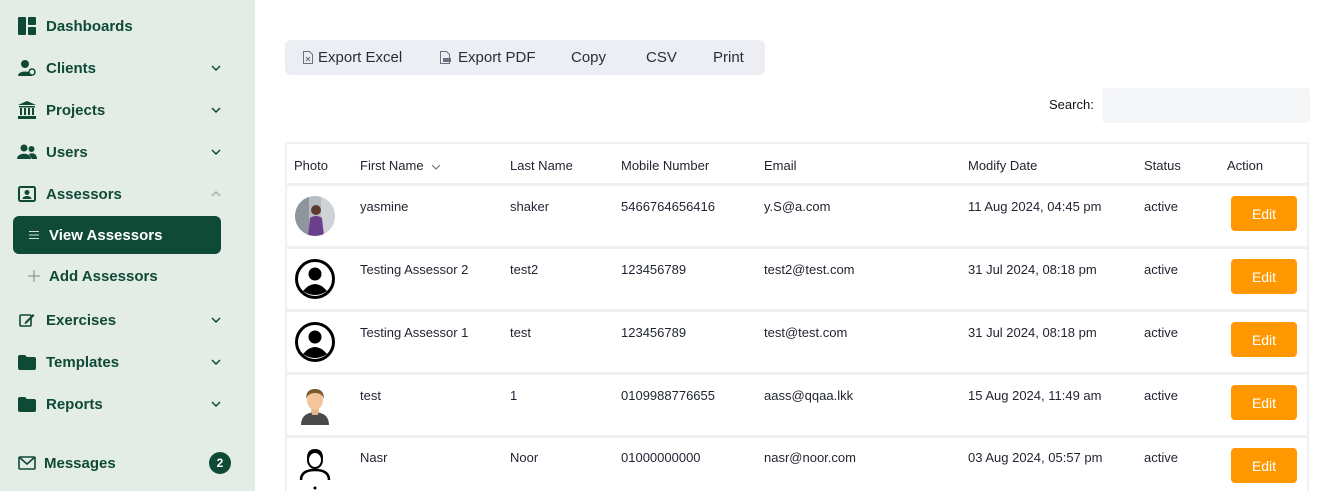 This screenshot has height=491, width=1322. I want to click on sidebar-item-projects: Projects, so click(127, 110).